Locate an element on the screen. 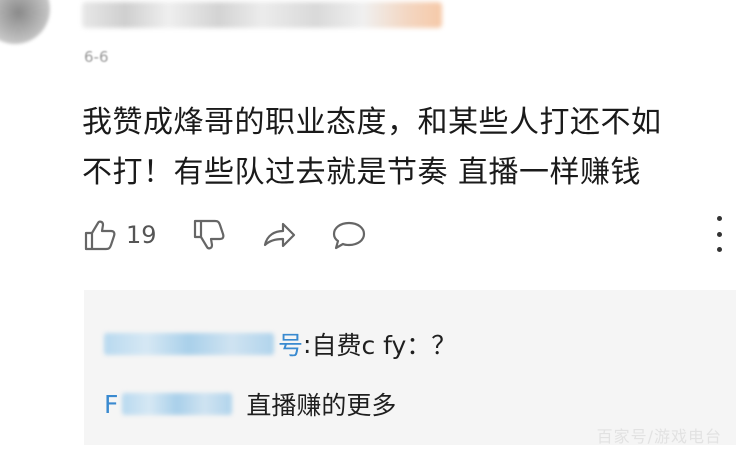 The width and height of the screenshot is (736, 453). dislike-button is located at coordinates (209, 235).